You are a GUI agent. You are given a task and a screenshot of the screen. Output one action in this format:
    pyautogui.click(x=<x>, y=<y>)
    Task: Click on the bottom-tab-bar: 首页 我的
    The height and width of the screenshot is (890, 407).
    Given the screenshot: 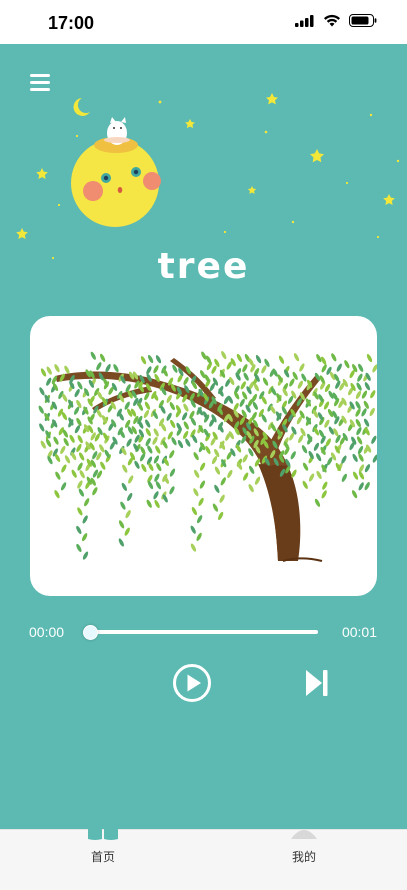 What is the action you would take?
    pyautogui.click(x=203, y=858)
    